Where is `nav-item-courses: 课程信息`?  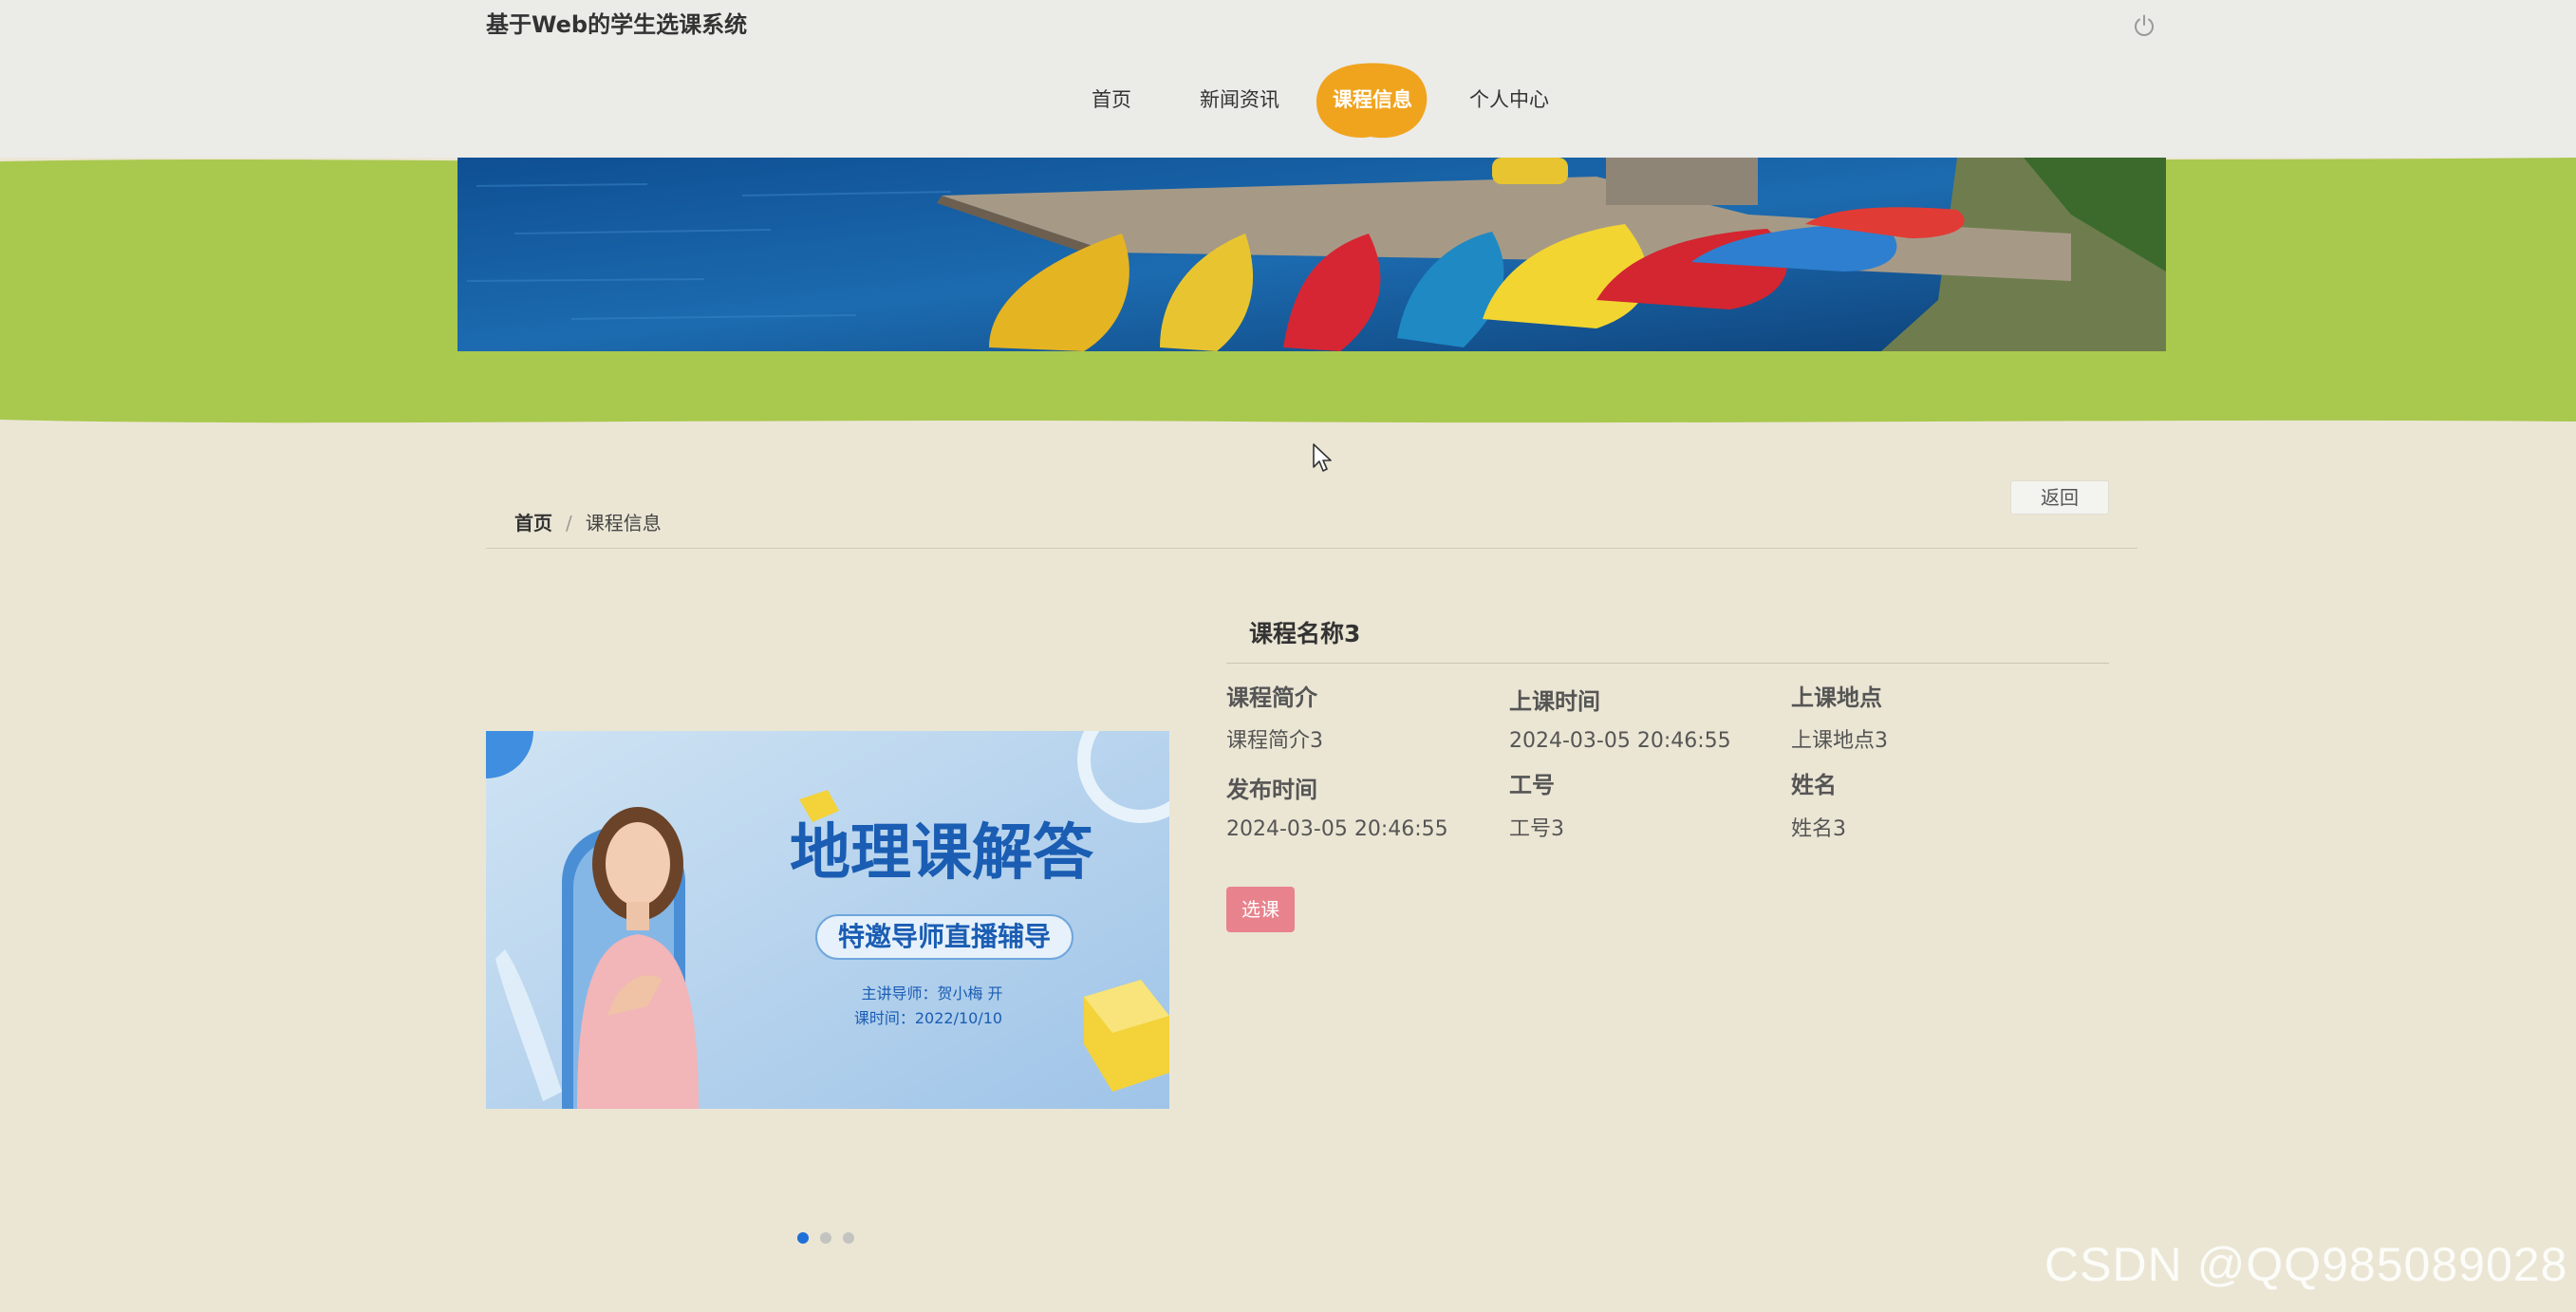 nav-item-courses: 课程信息 is located at coordinates (1372, 100).